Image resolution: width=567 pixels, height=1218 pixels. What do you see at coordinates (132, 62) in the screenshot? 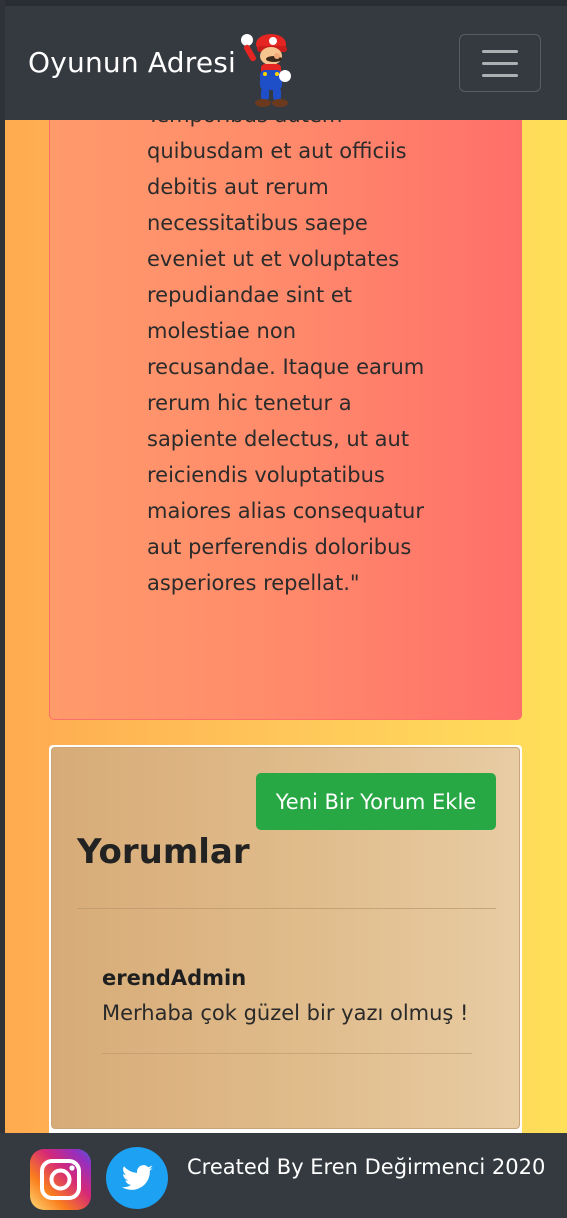
I see `brand-link: Oyunun Adresi` at bounding box center [132, 62].